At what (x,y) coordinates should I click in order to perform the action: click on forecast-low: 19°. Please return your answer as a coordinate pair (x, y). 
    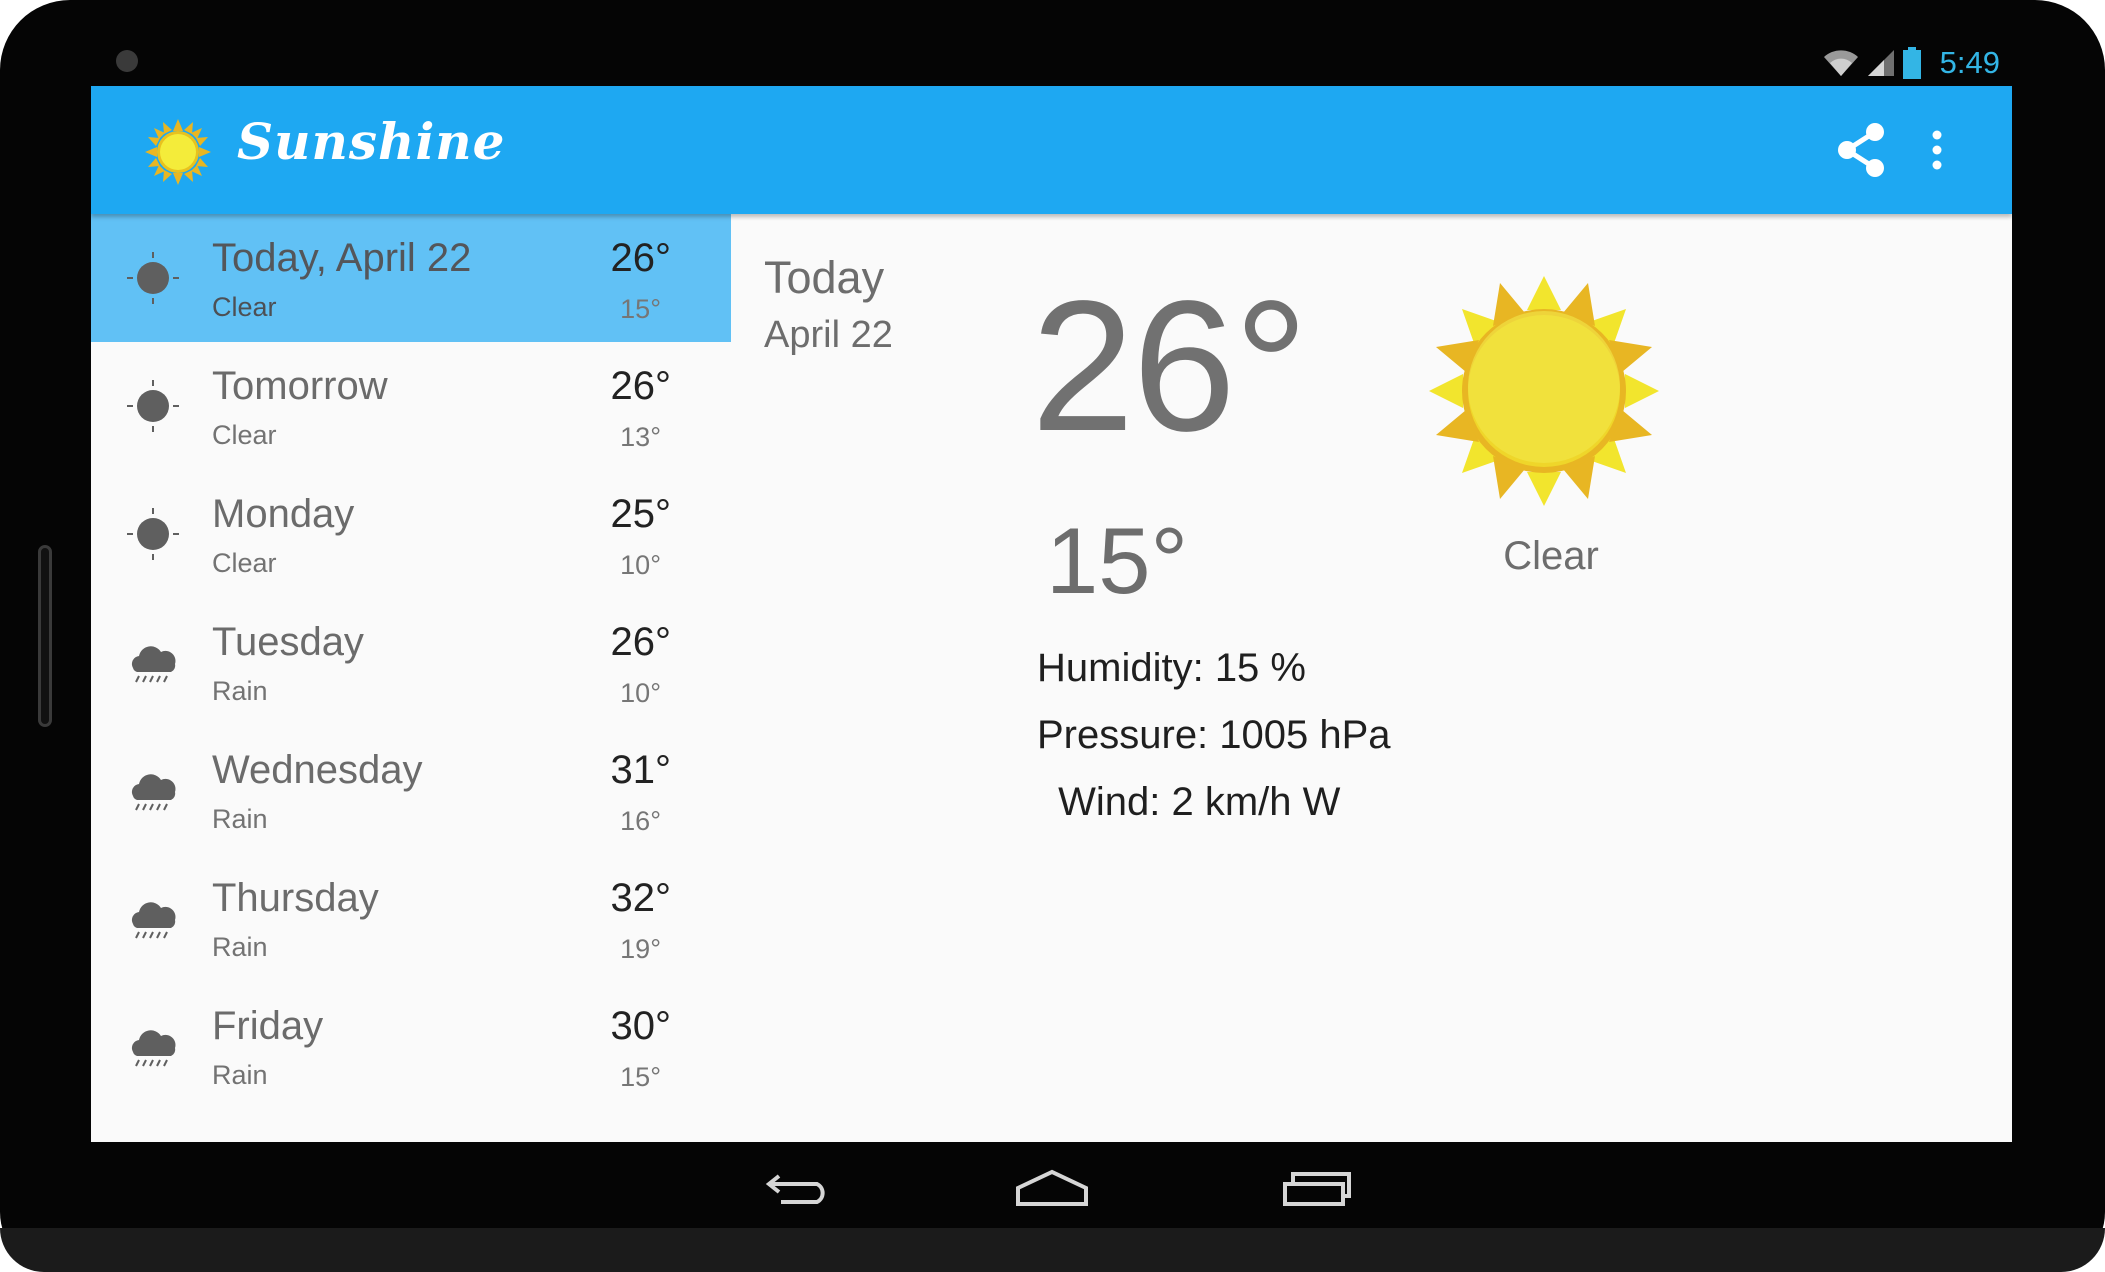
    Looking at the image, I should click on (640, 949).